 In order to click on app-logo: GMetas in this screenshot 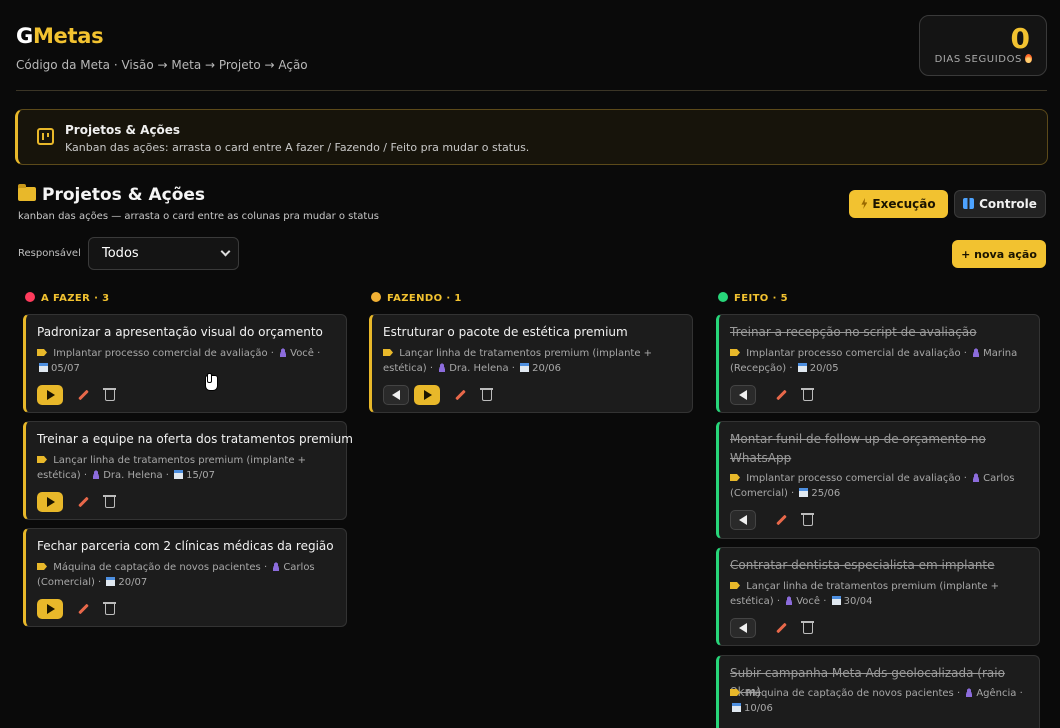, I will do `click(60, 36)`.